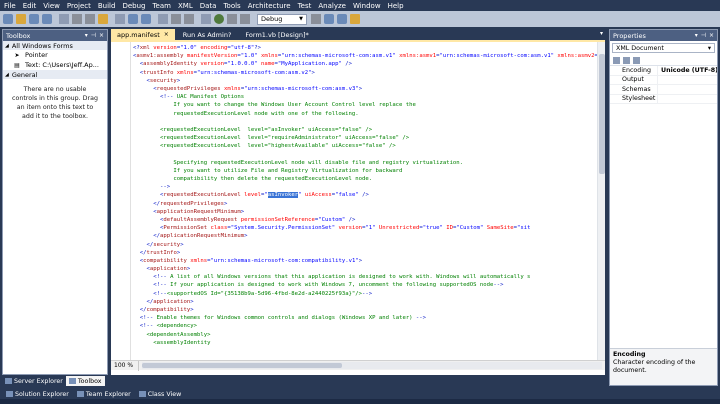 The width and height of the screenshot is (720, 404). I want to click on property-row: Stylesheet, so click(663, 99).